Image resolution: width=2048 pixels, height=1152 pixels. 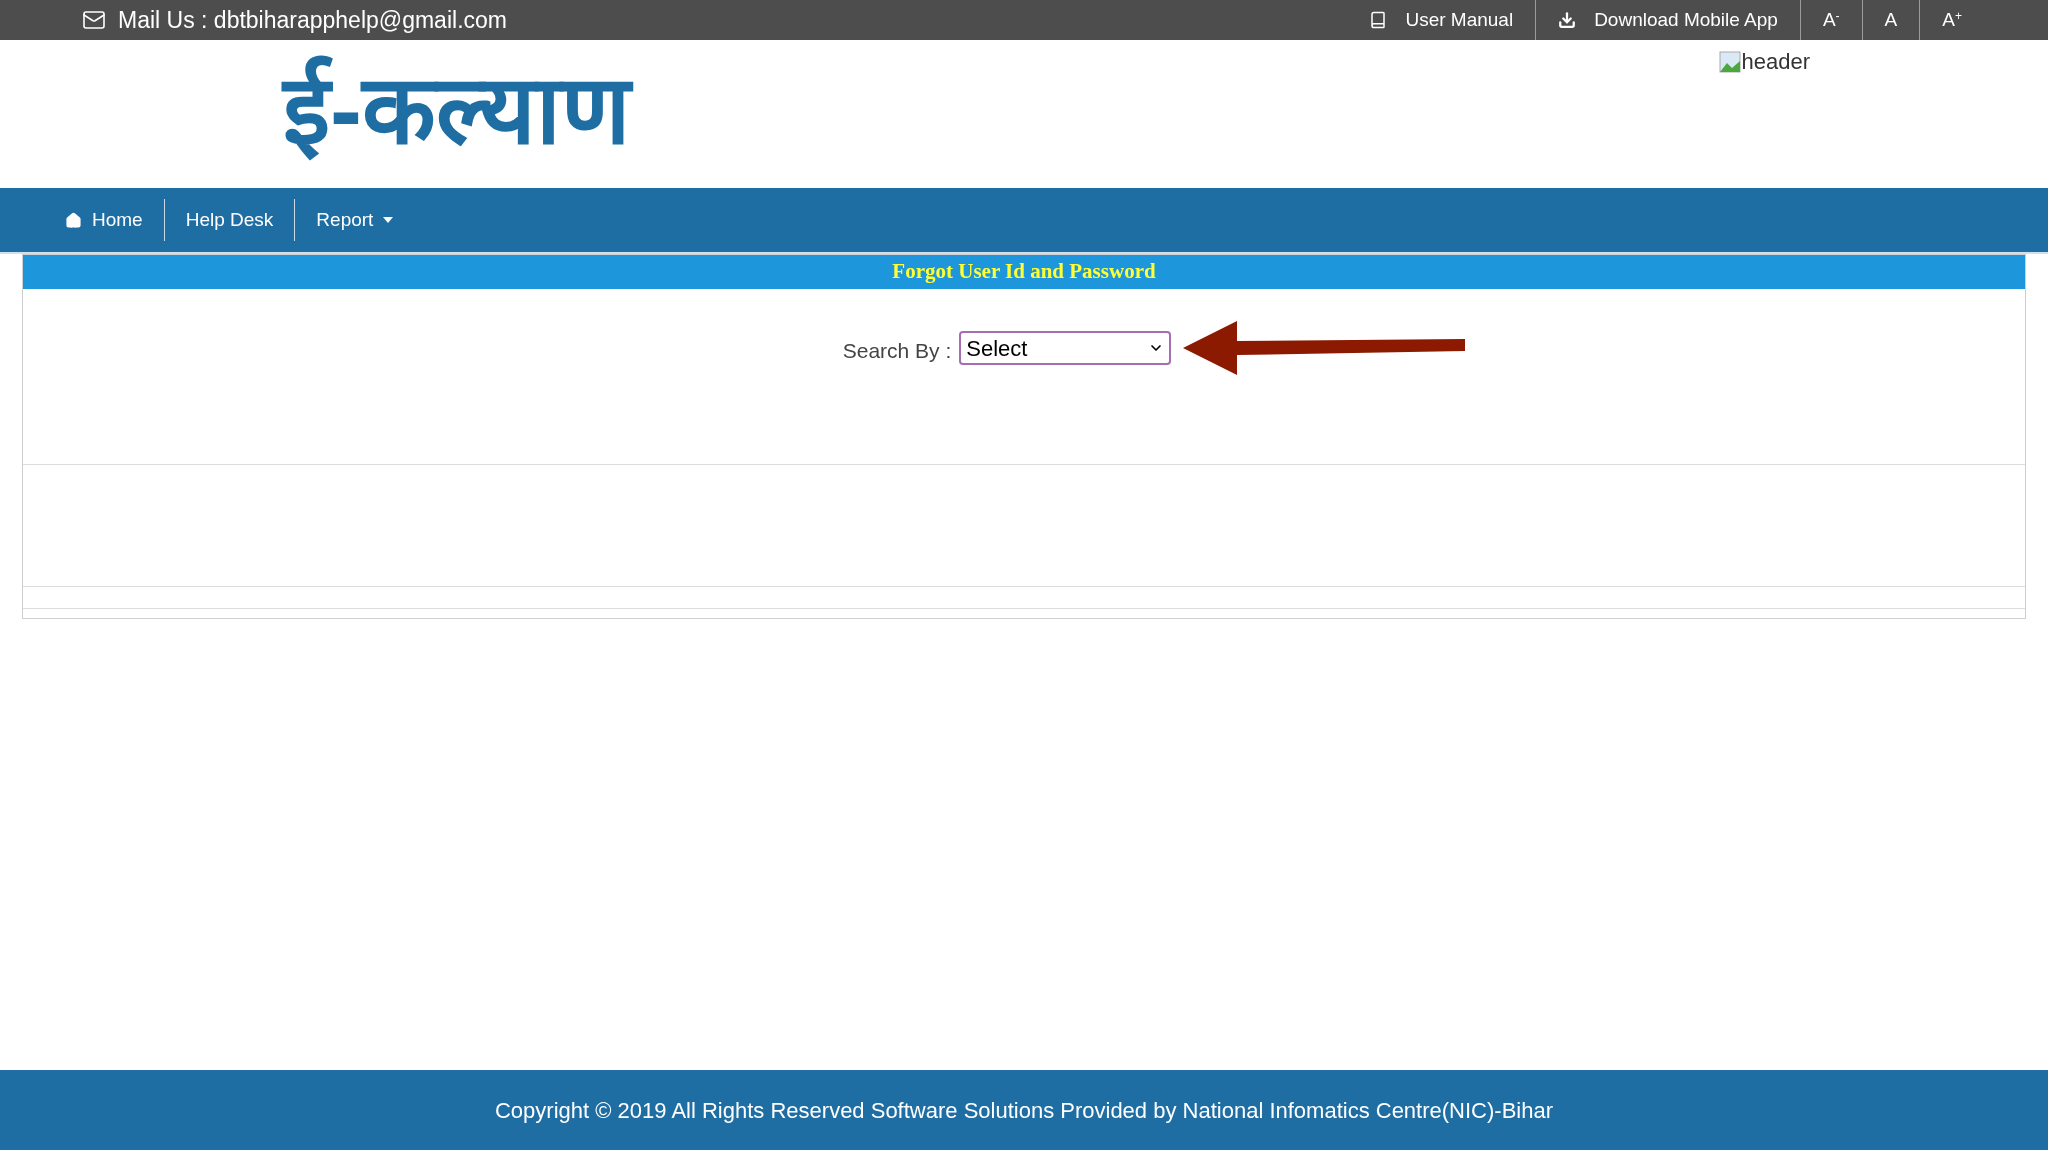 What do you see at coordinates (897, 351) in the screenshot?
I see `search-label: Search By :` at bounding box center [897, 351].